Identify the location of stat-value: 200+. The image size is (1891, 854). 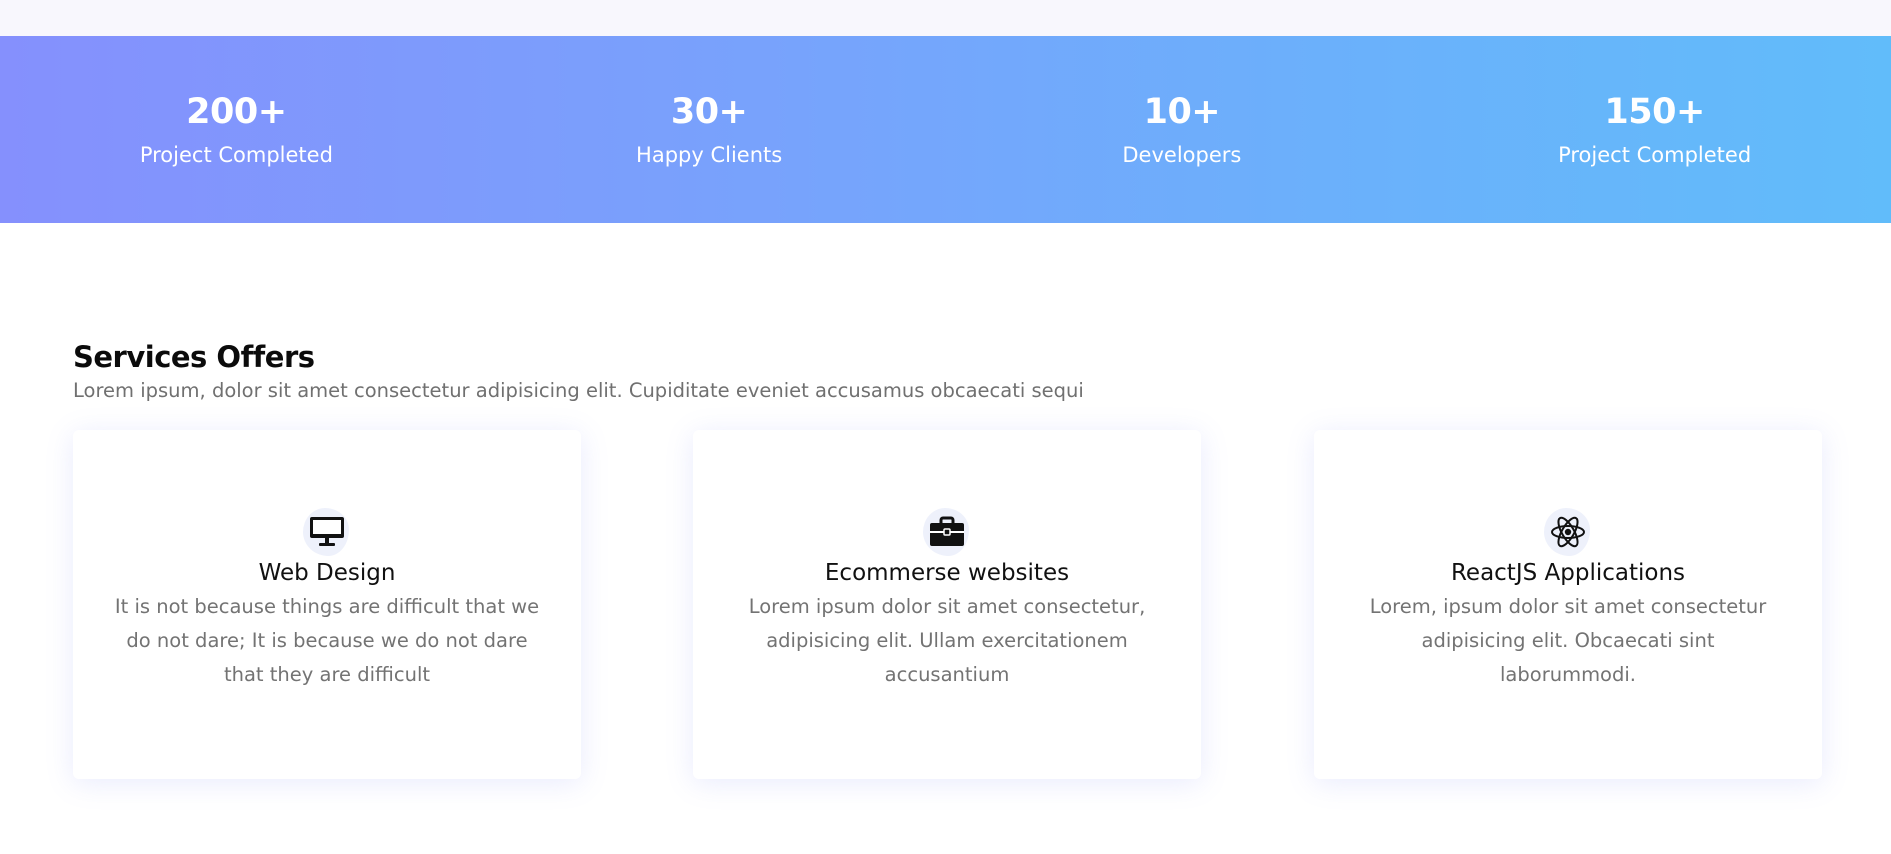
(236, 112).